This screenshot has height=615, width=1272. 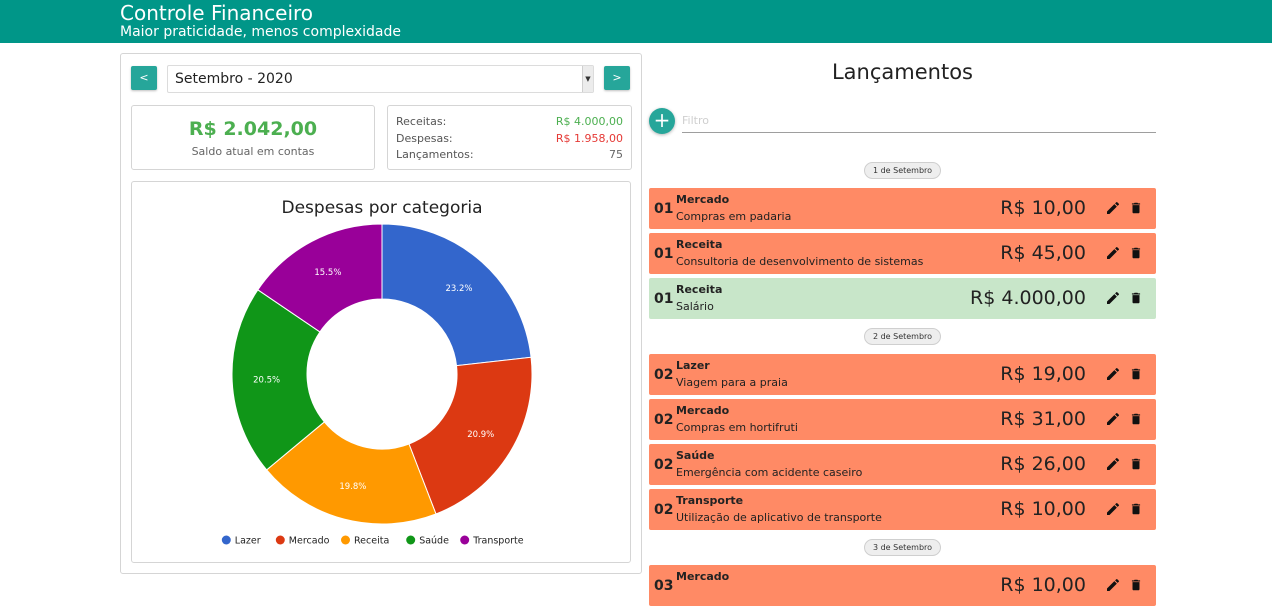 I want to click on count-label: Lançamentos:, so click(x=435, y=154).